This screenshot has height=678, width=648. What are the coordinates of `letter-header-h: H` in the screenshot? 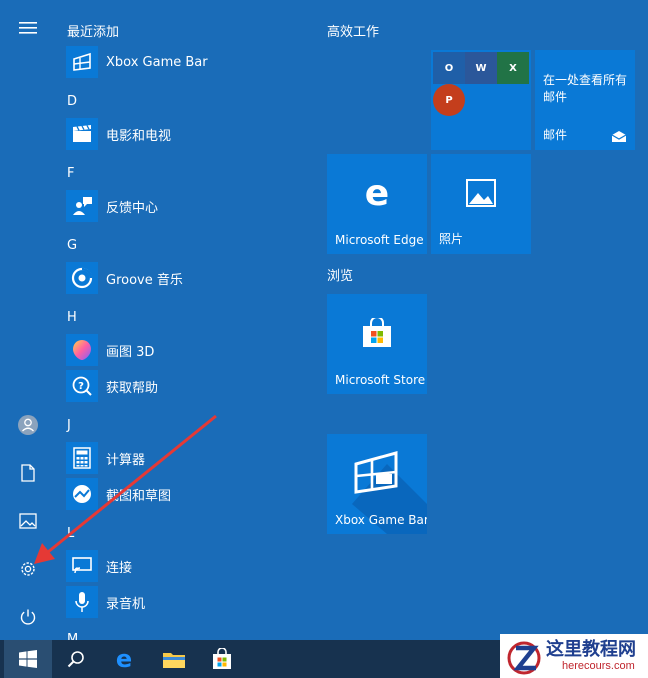 It's located at (72, 317).